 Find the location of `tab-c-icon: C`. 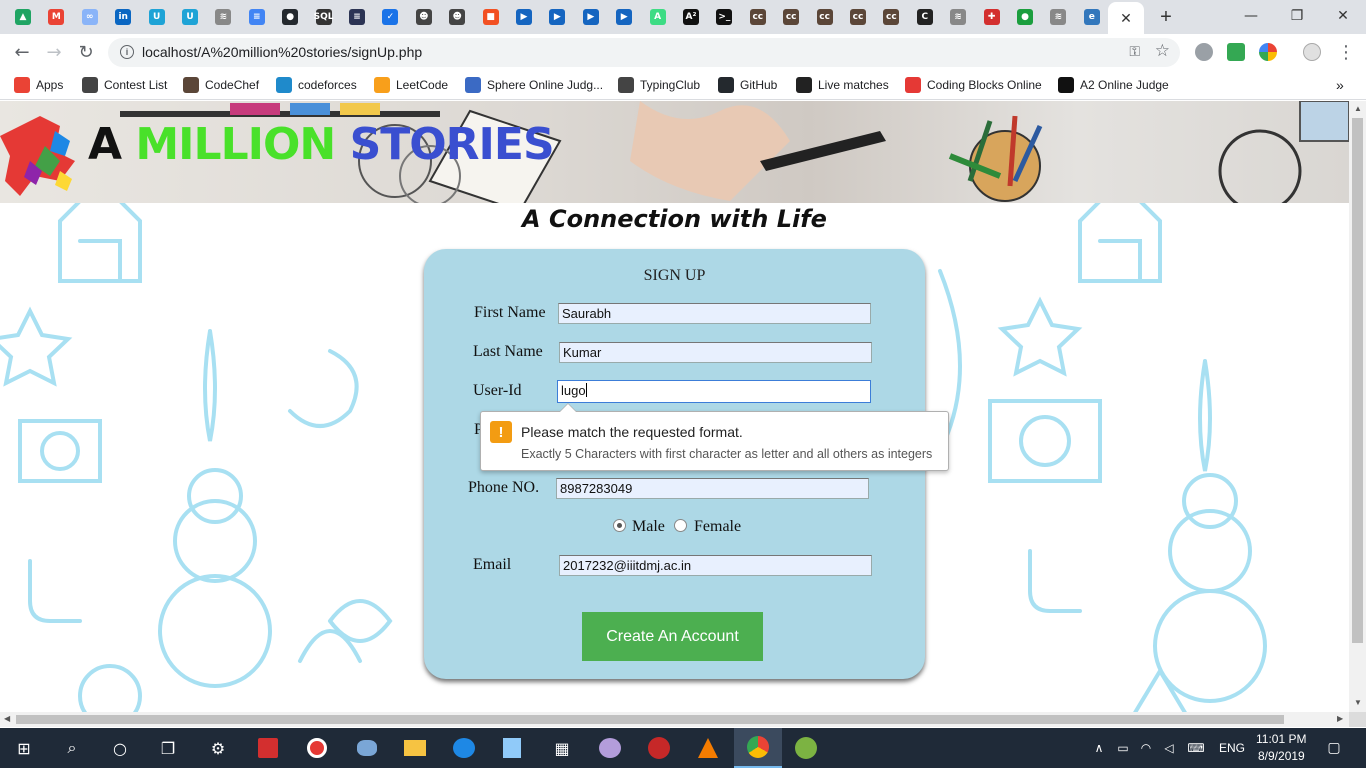

tab-c-icon: C is located at coordinates (925, 17).